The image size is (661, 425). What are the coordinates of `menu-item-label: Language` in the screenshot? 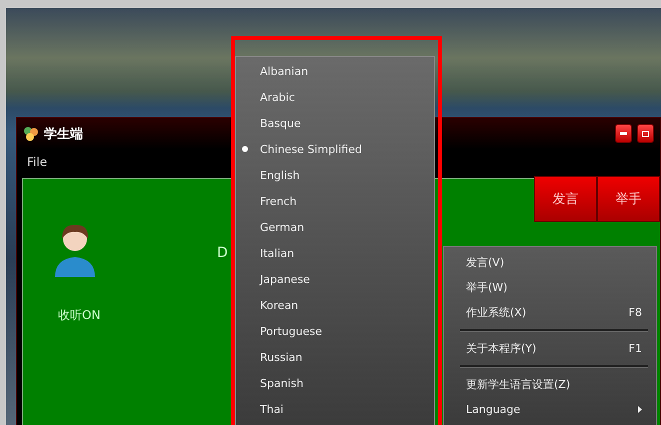 It's located at (493, 409).